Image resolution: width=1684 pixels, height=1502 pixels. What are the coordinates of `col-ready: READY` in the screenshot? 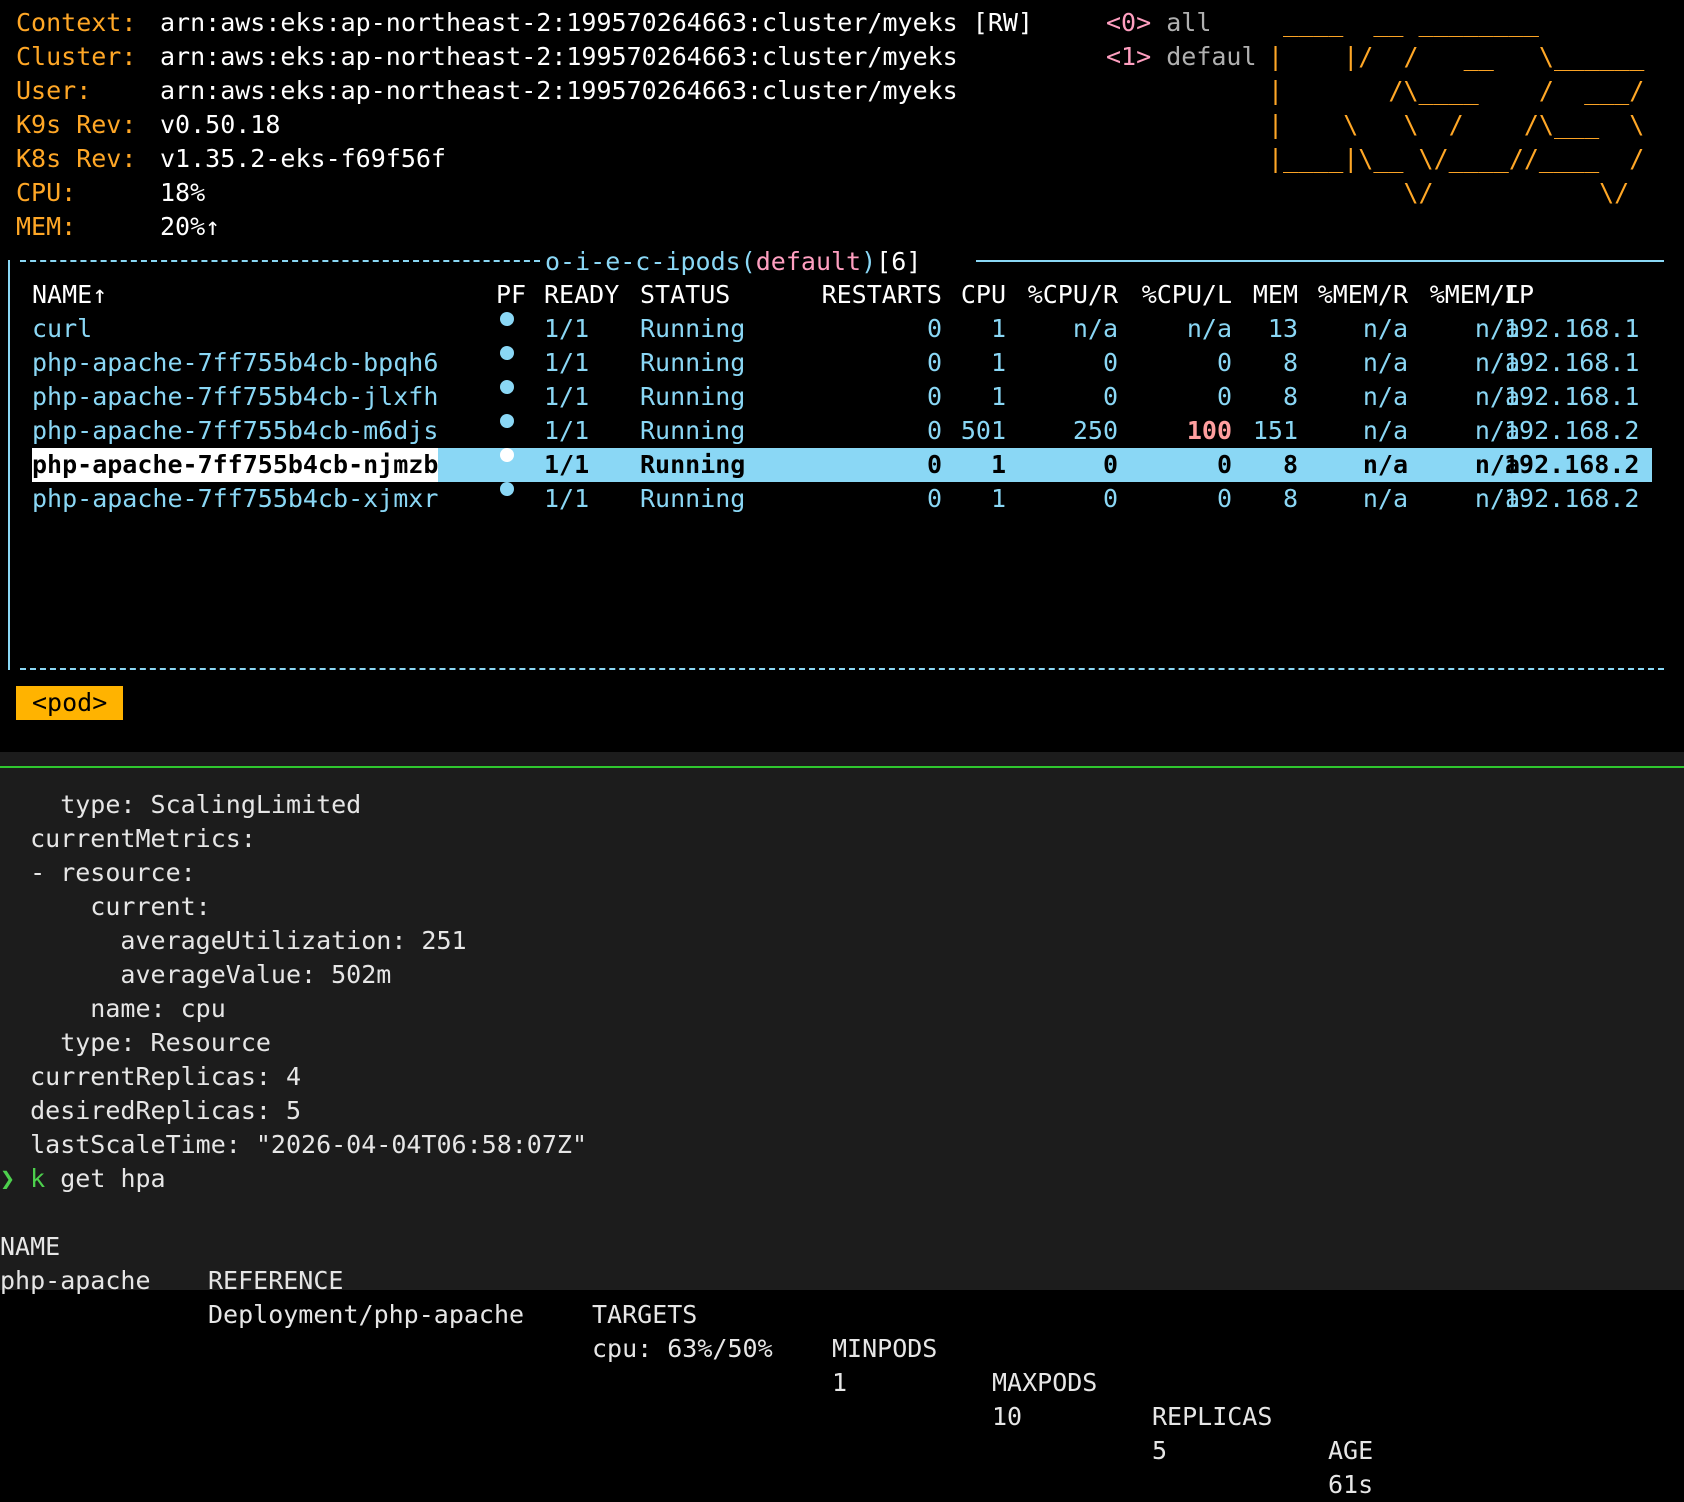 It's located at (581, 295).